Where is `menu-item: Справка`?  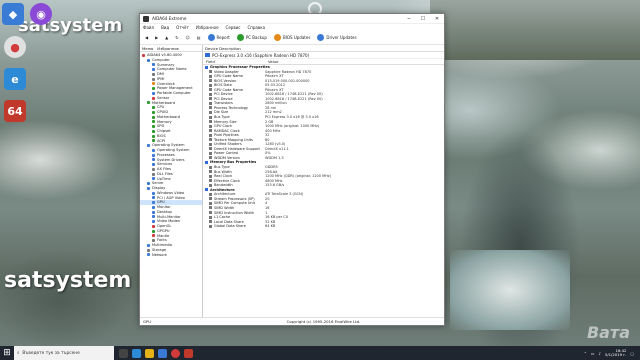
menu-item: Справка is located at coordinates (256, 27).